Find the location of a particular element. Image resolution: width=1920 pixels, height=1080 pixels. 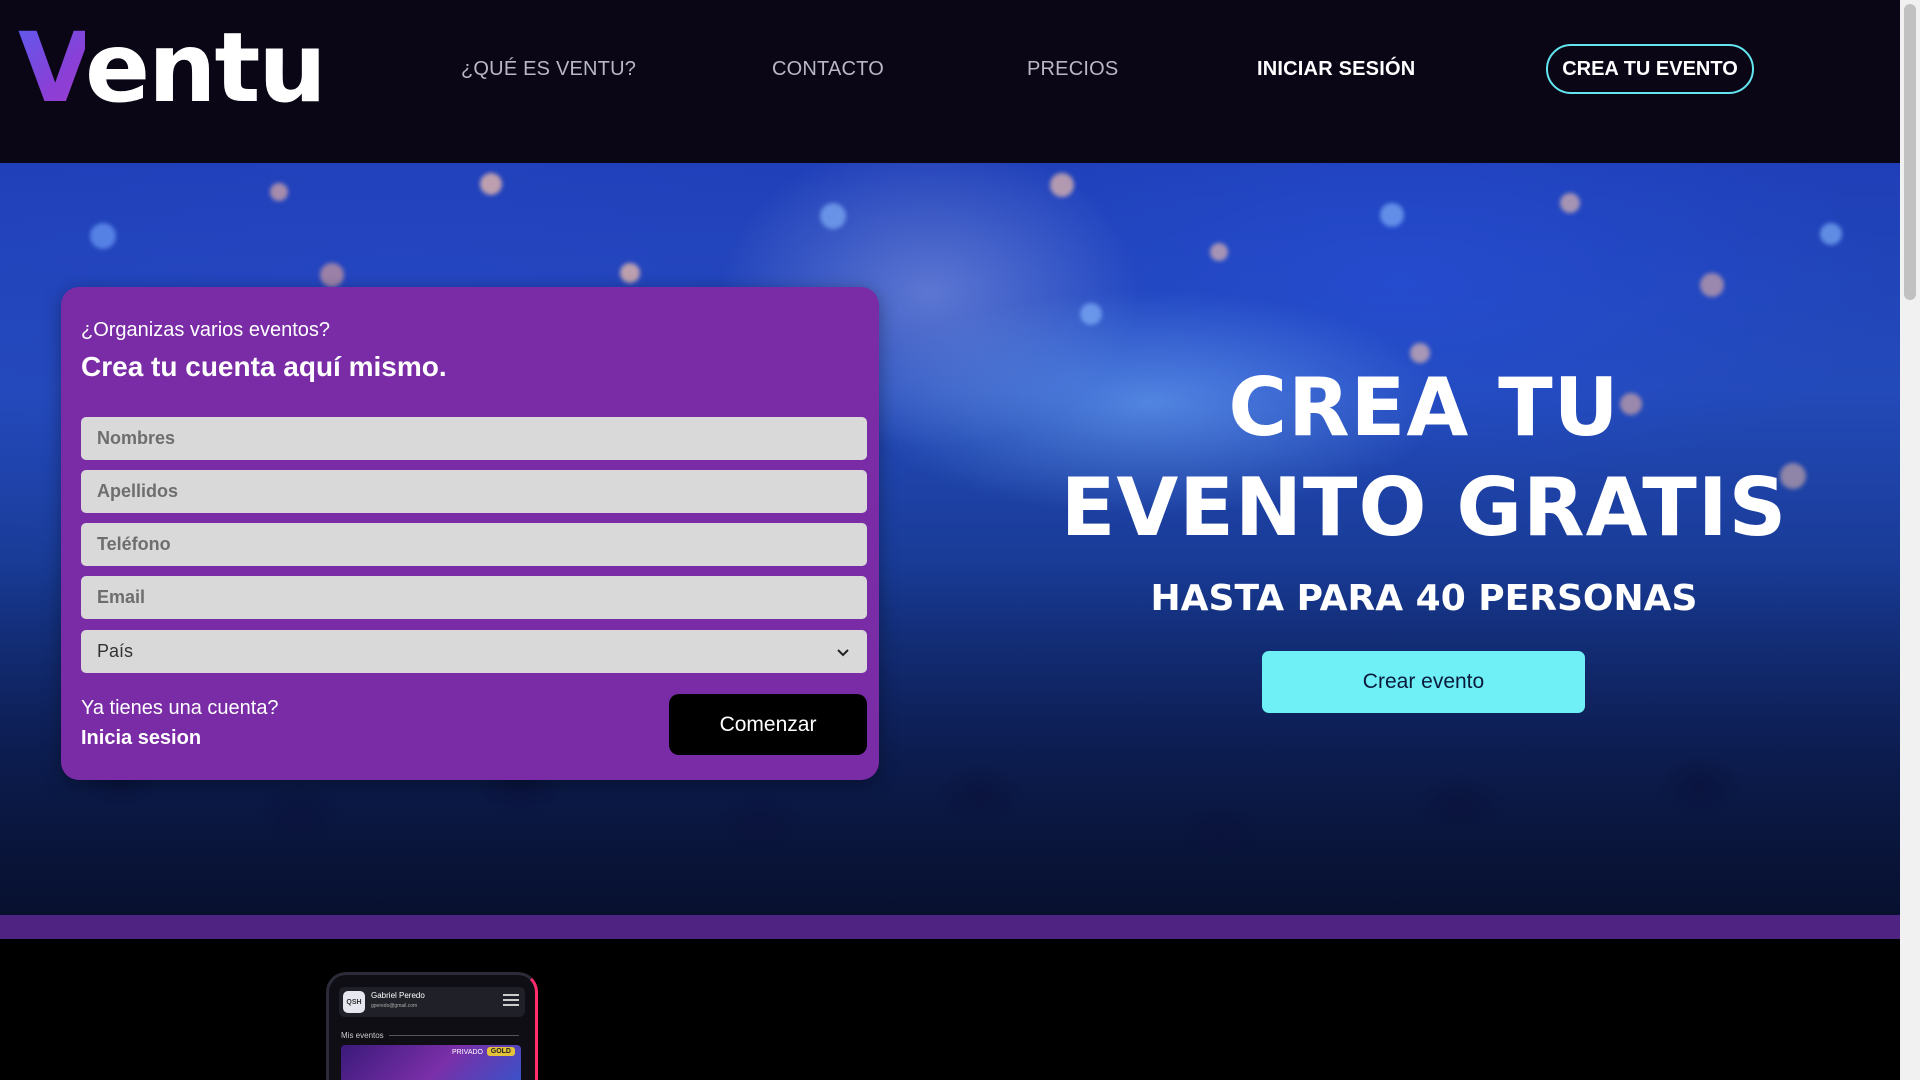

create-event-button: Crear evento is located at coordinates (1423, 682).